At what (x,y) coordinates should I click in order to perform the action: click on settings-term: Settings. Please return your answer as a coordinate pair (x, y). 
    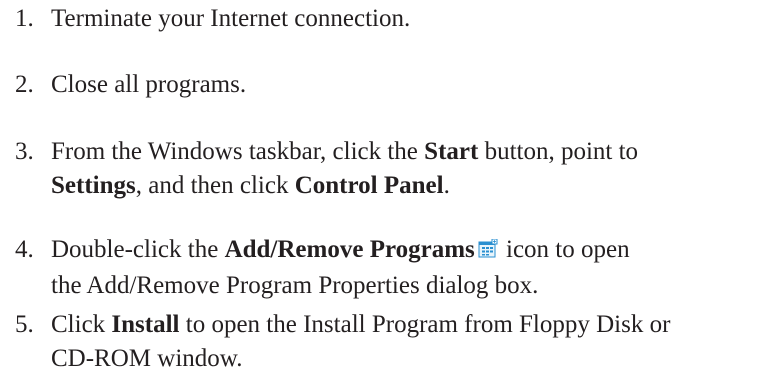
    Looking at the image, I should click on (93, 185).